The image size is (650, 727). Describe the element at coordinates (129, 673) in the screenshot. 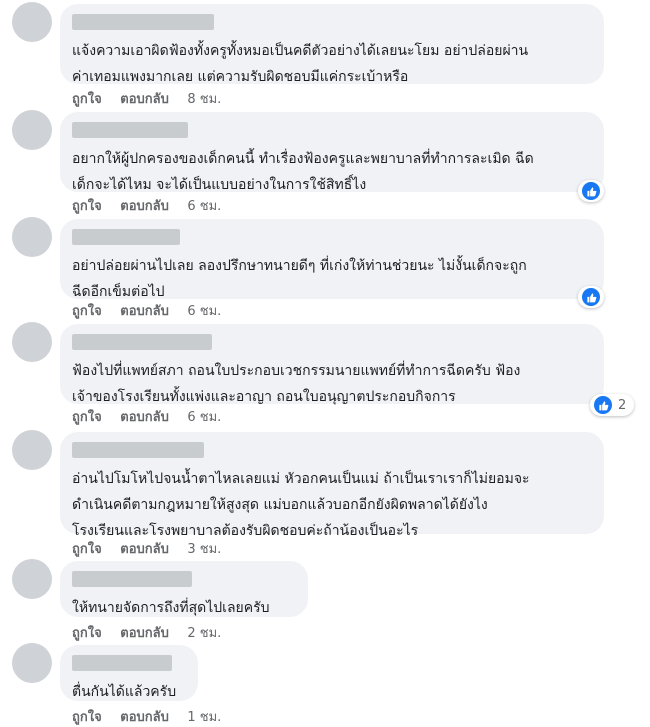

I see `comment-bubble: ตื่นกันได้แล้วครับ` at that location.